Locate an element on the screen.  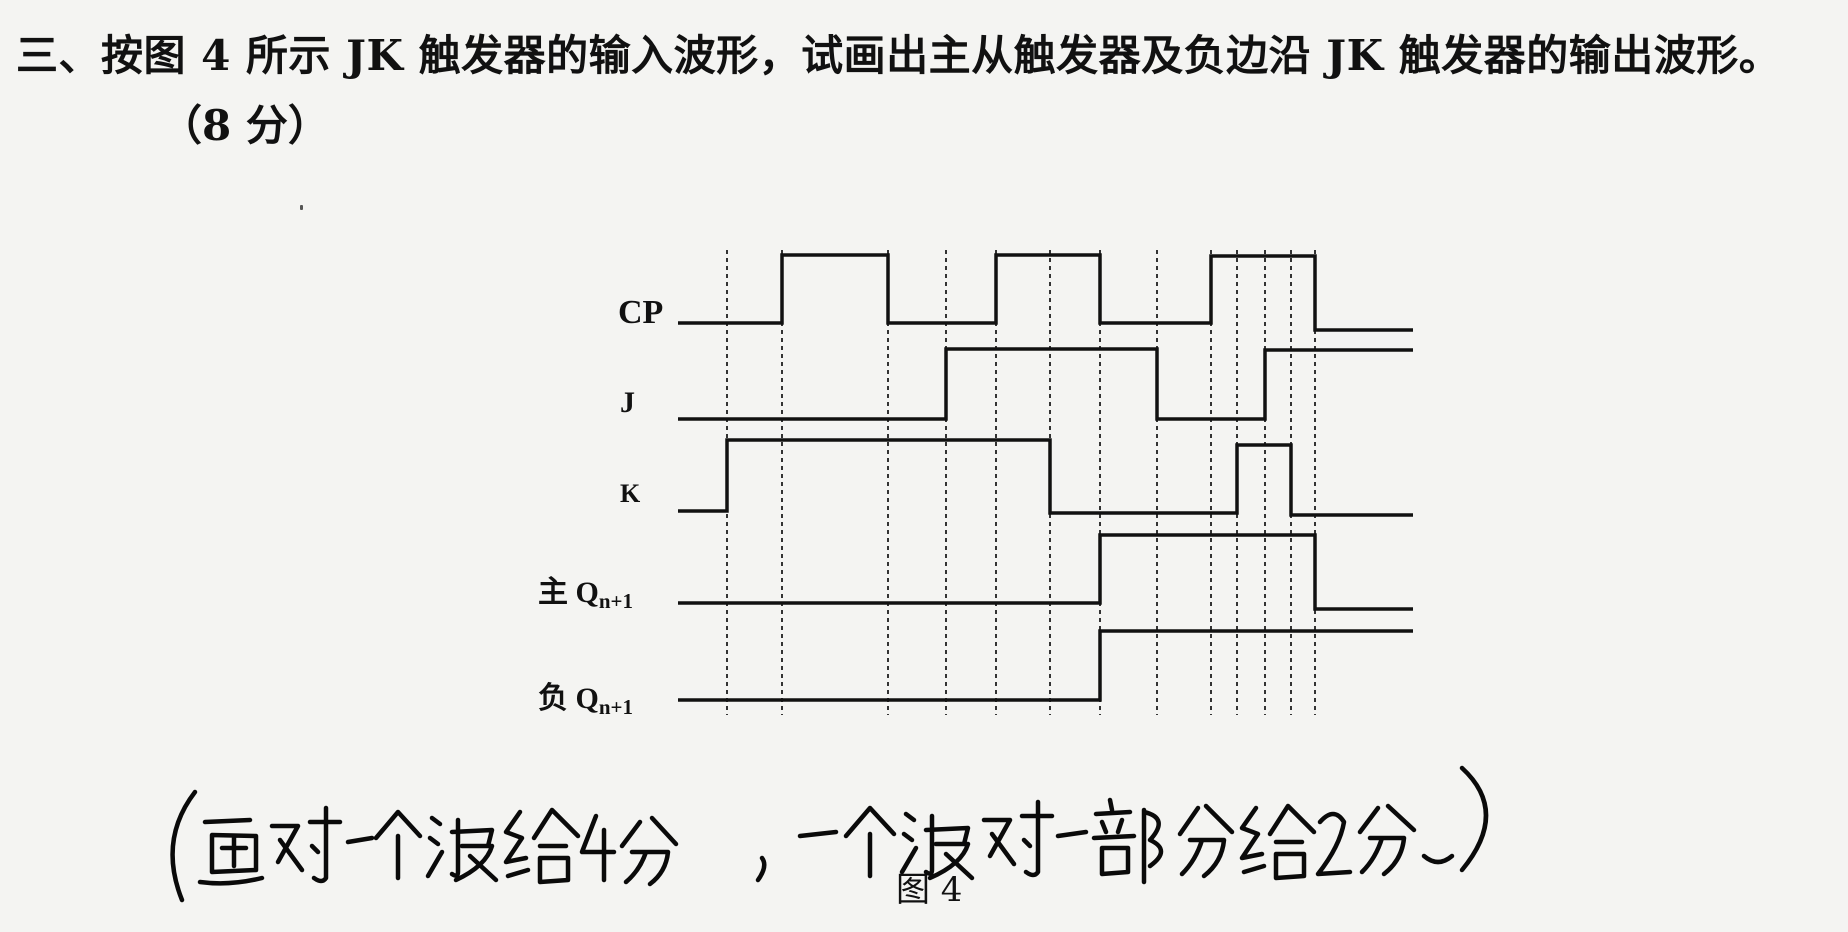
handwriting-strokes is located at coordinates (829, 834).